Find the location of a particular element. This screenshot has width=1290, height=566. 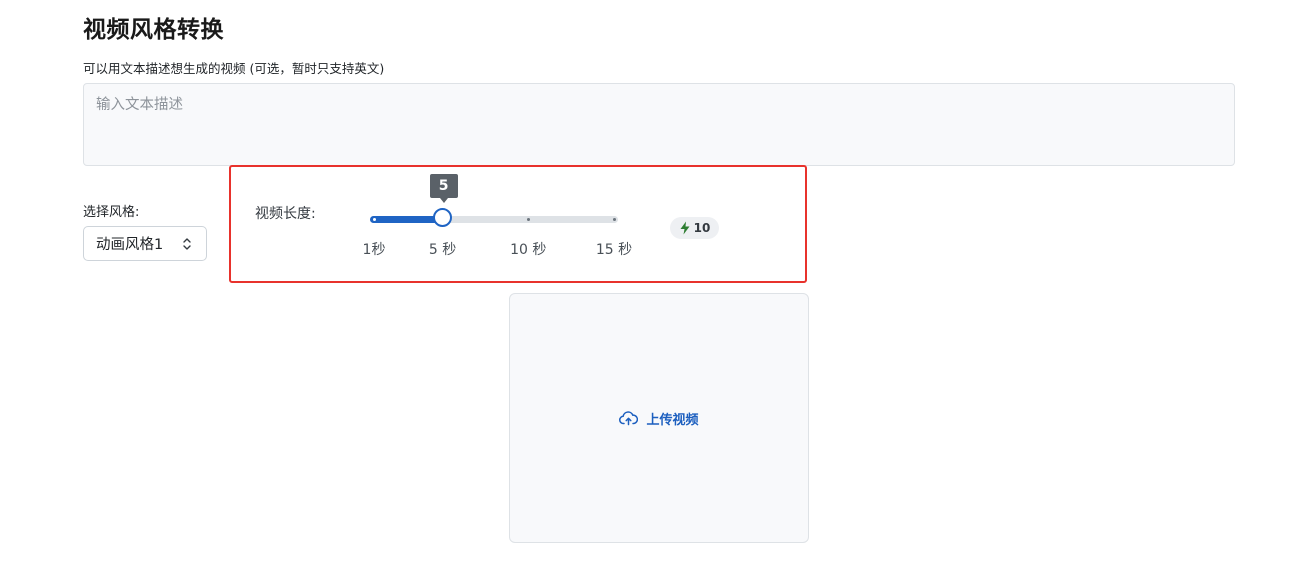

cloud-upload-icon is located at coordinates (629, 418).